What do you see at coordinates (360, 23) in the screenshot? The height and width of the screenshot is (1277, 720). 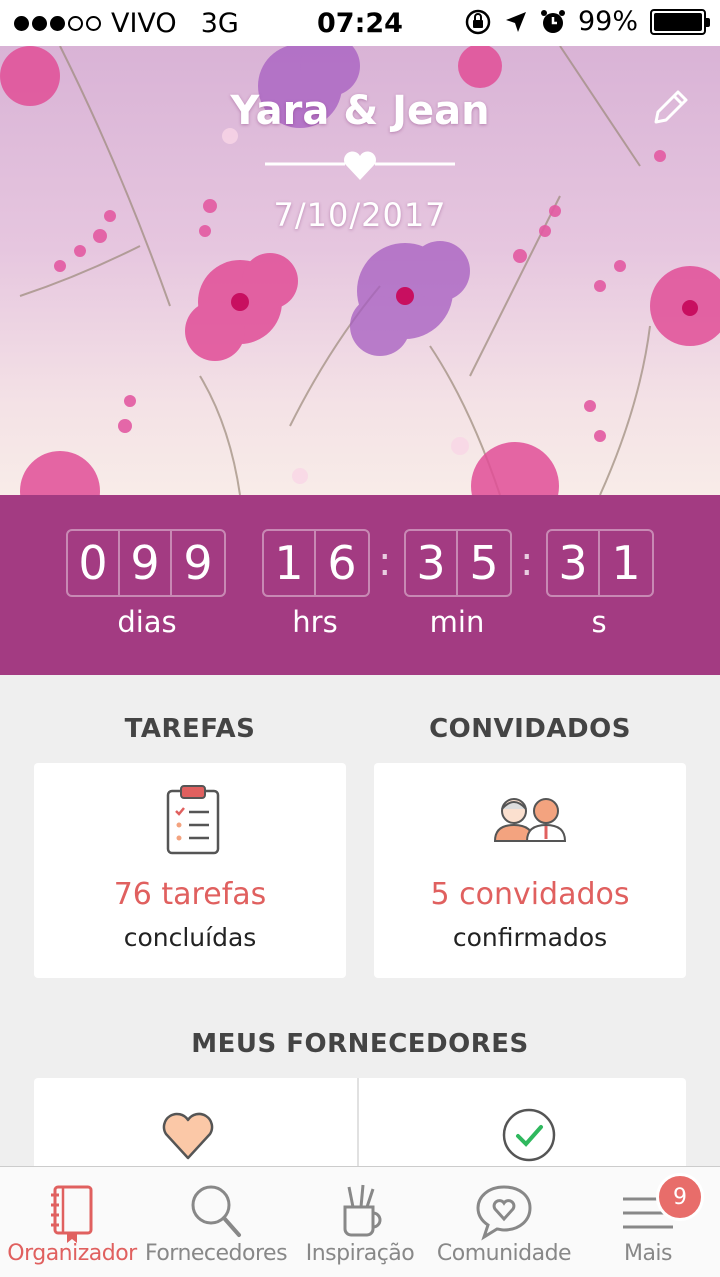 I see `status-bar: VIVO 3G 07:24 99%` at bounding box center [360, 23].